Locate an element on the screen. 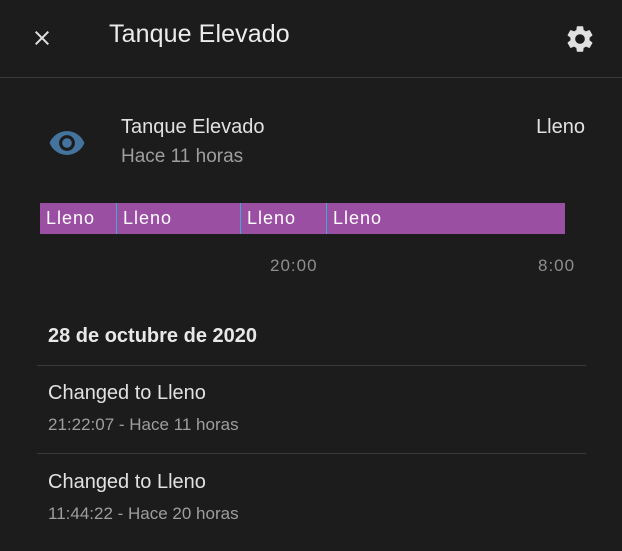 This screenshot has height=551, width=622. timeline-tick: 8:00 is located at coordinates (557, 265).